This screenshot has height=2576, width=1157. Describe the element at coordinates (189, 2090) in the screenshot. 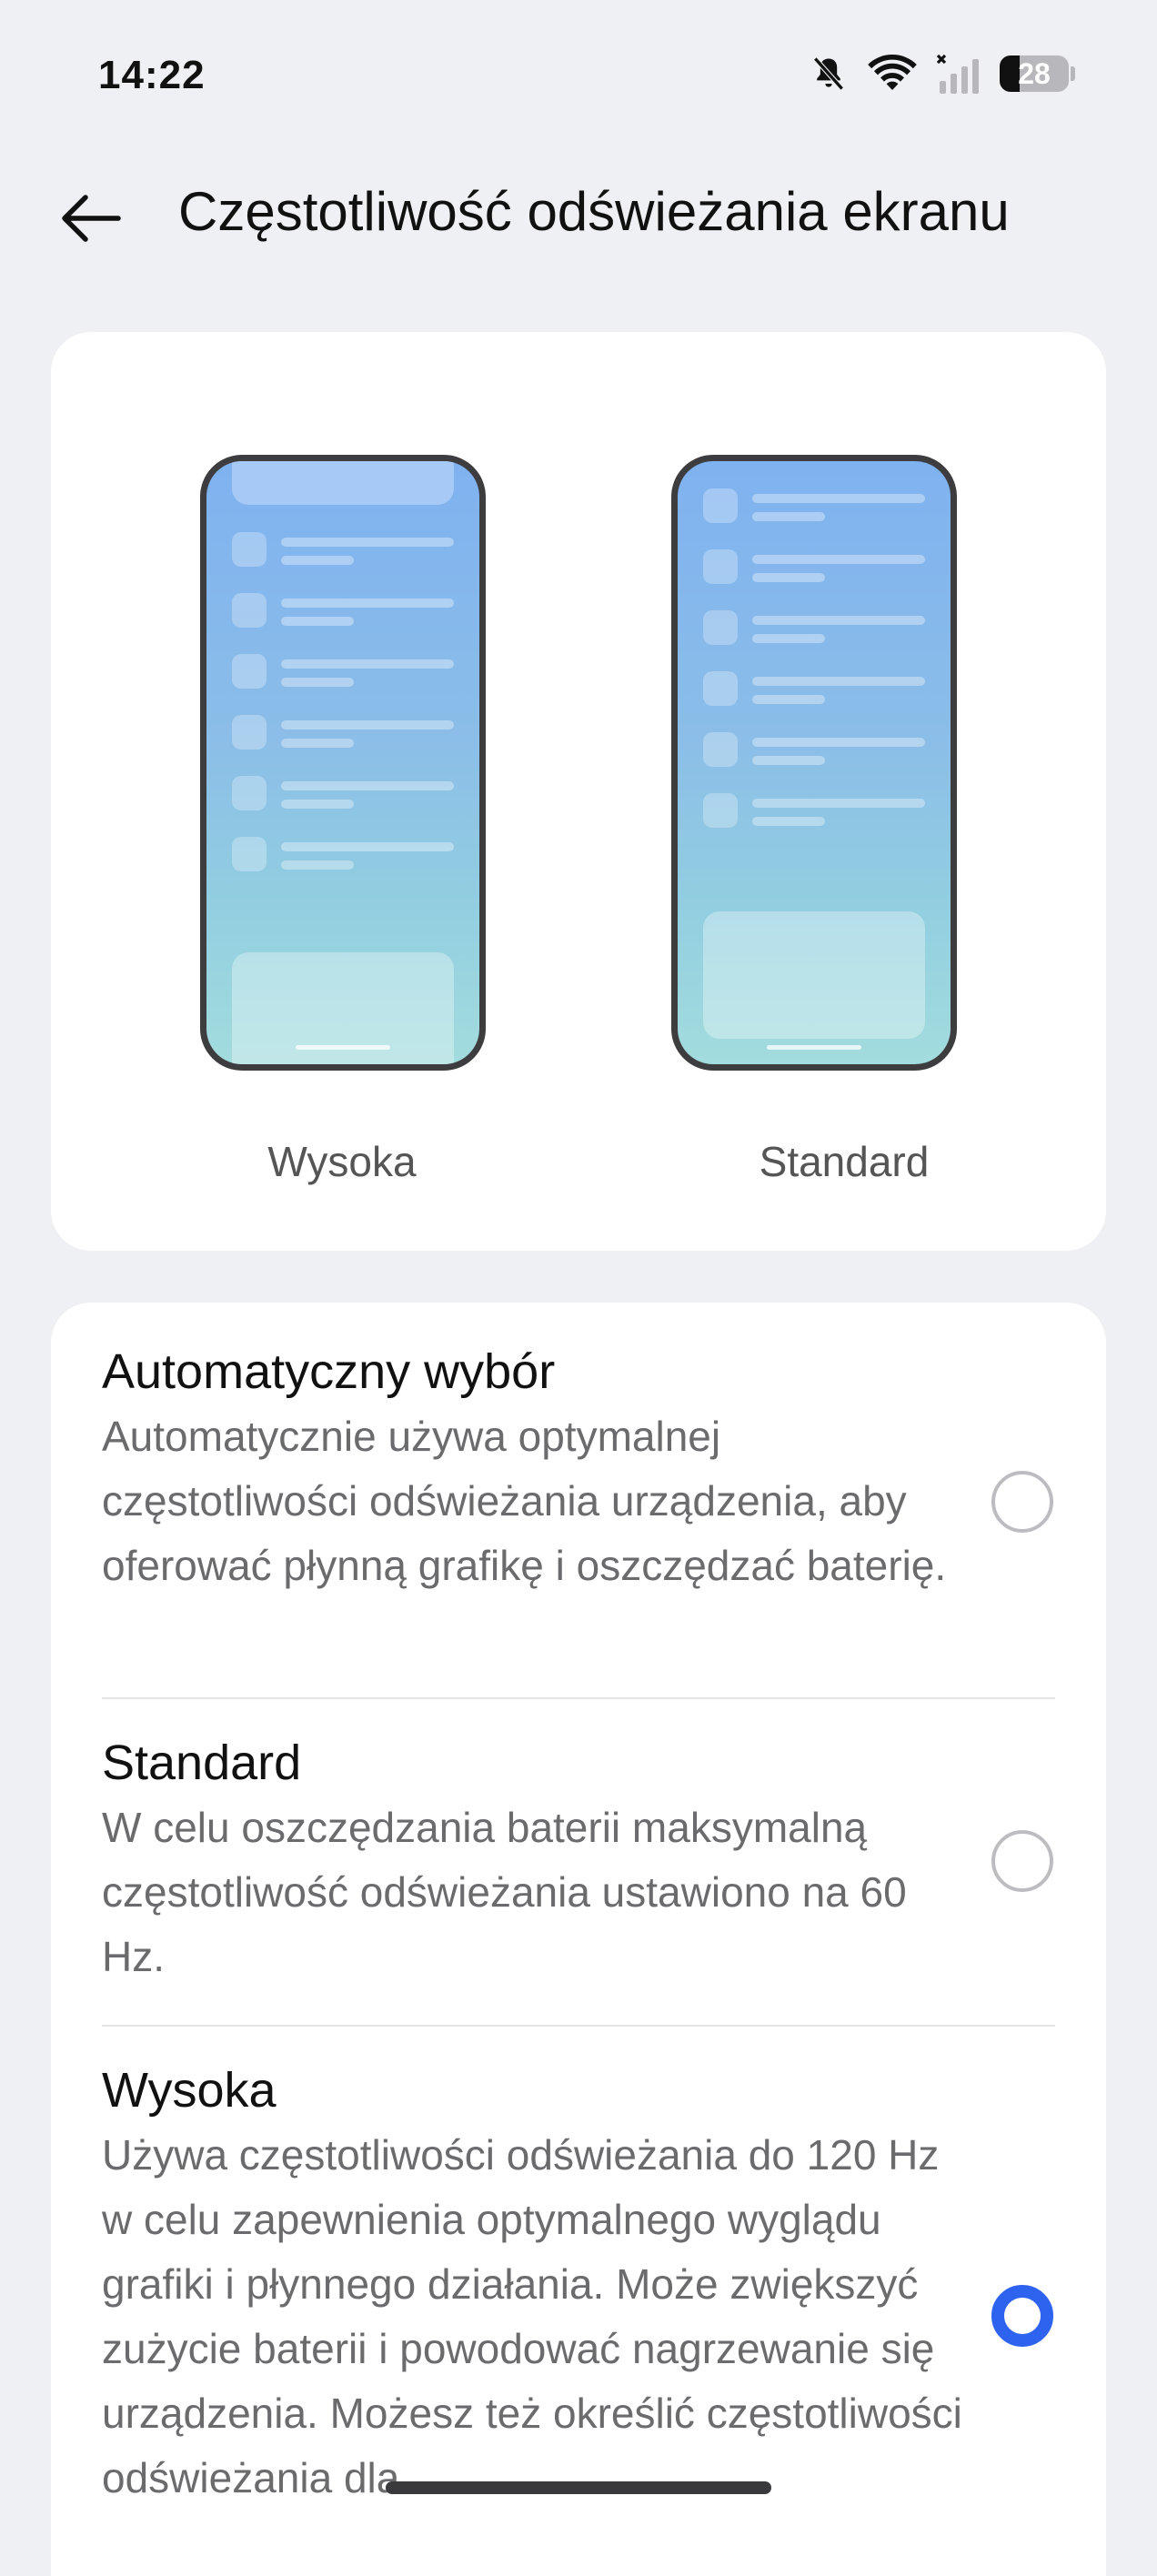

I see `option-title: Wysoka` at that location.